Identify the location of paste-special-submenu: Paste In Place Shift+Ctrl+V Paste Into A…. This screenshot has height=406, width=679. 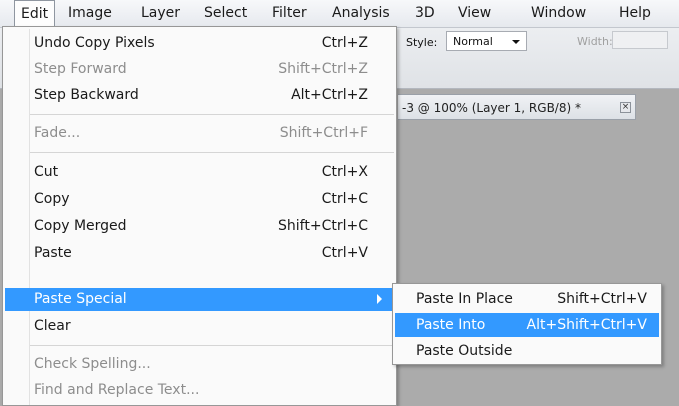
(527, 324).